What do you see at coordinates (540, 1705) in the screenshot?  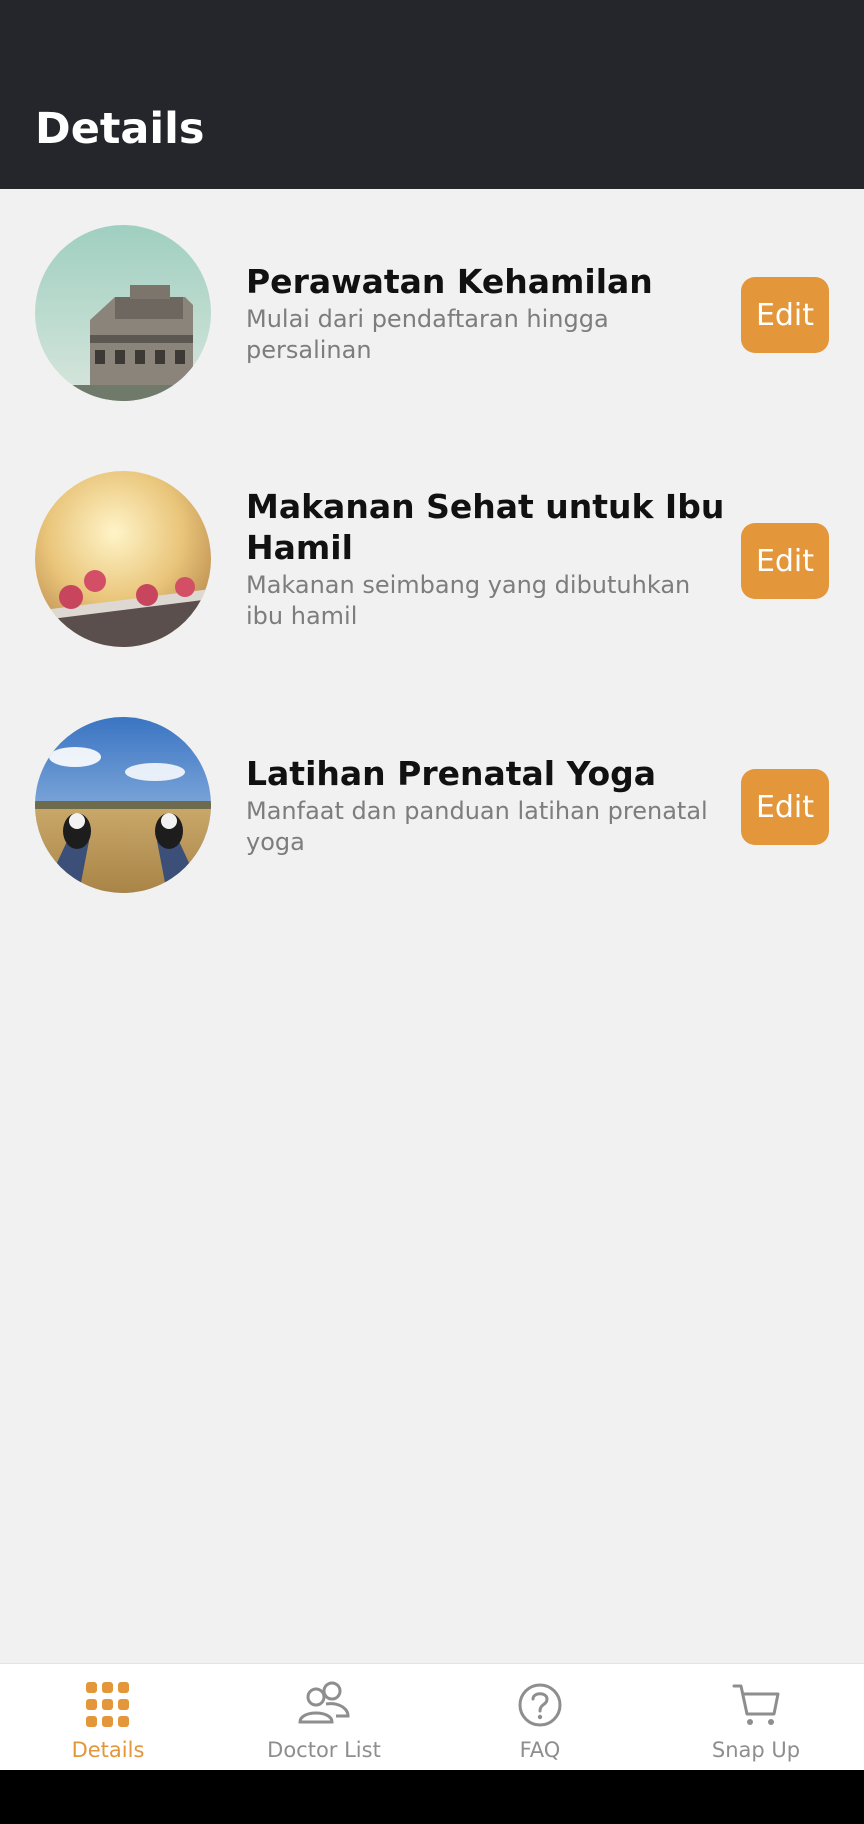 I see `question-circle-icon` at bounding box center [540, 1705].